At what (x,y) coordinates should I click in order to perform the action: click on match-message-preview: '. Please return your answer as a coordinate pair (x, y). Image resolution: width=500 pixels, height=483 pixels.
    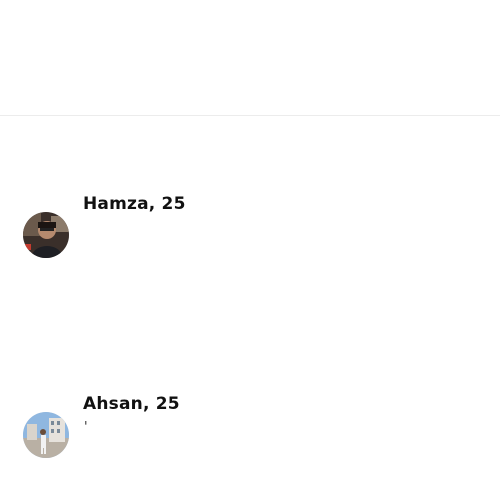
    Looking at the image, I should click on (86, 427).